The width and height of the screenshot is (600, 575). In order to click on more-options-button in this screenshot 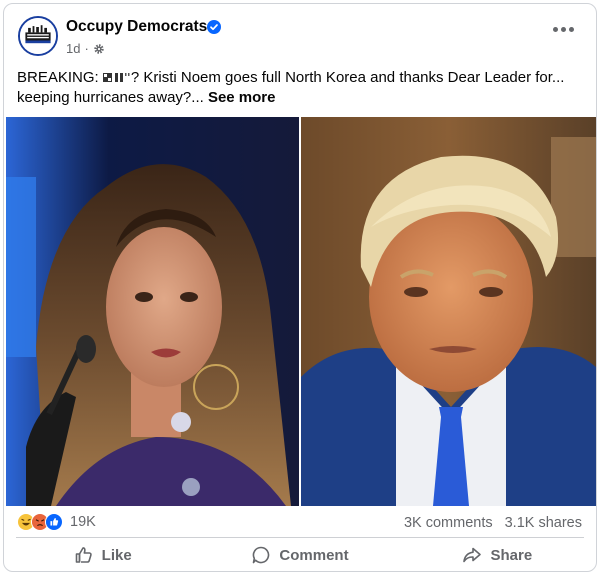, I will do `click(563, 29)`.